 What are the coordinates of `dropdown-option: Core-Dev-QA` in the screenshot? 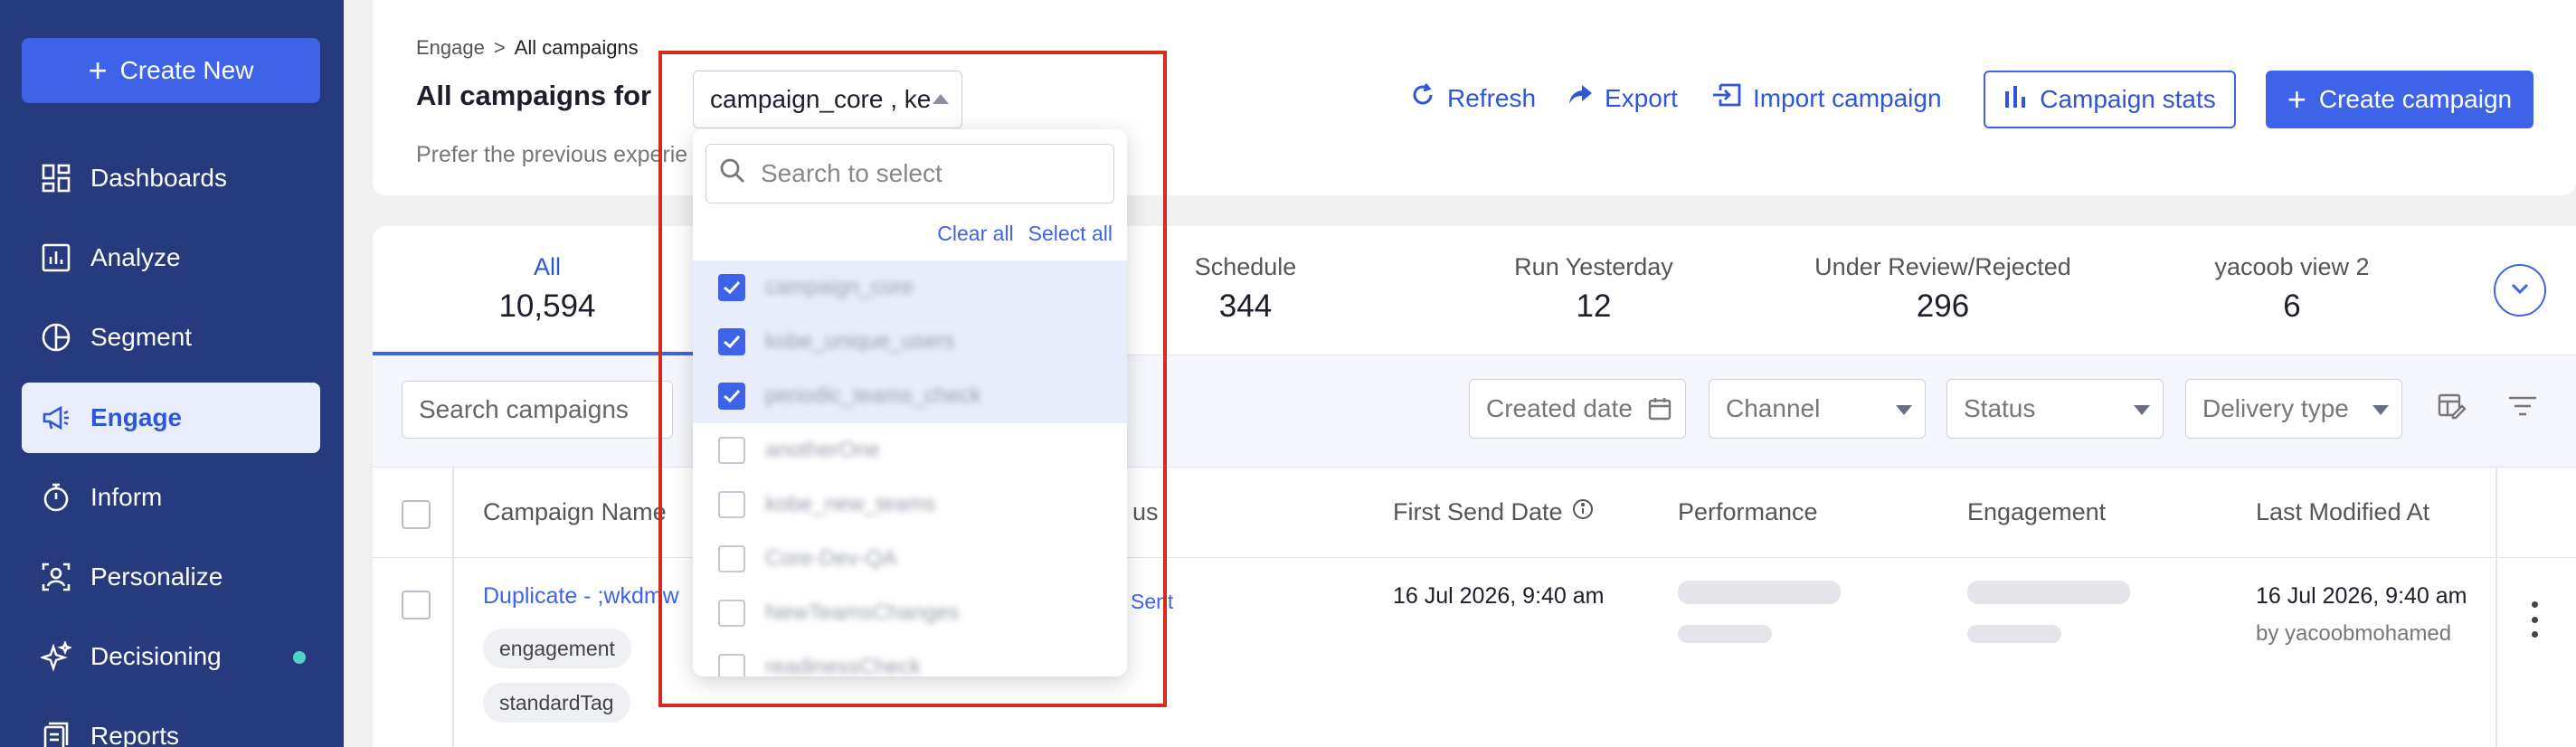 It's located at (910, 559).